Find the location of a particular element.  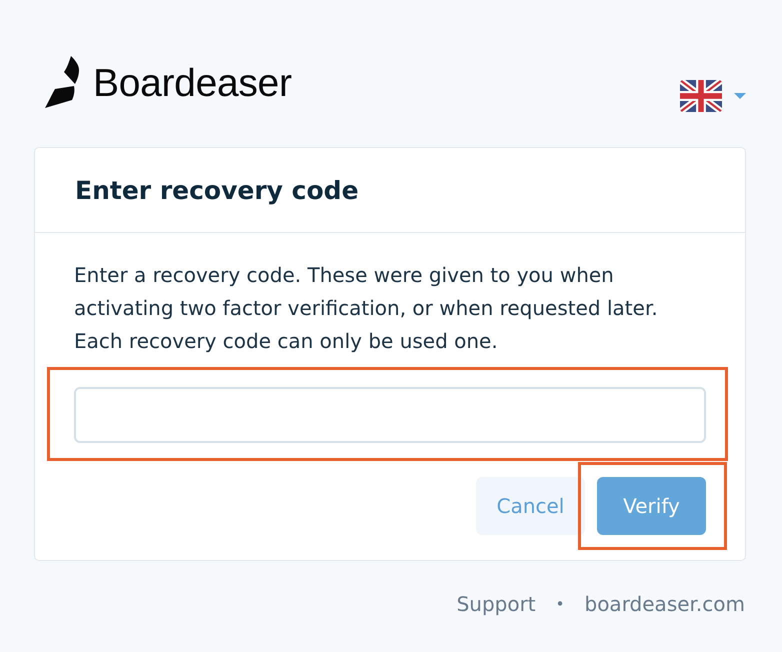

recovery-code-field is located at coordinates (390, 415).